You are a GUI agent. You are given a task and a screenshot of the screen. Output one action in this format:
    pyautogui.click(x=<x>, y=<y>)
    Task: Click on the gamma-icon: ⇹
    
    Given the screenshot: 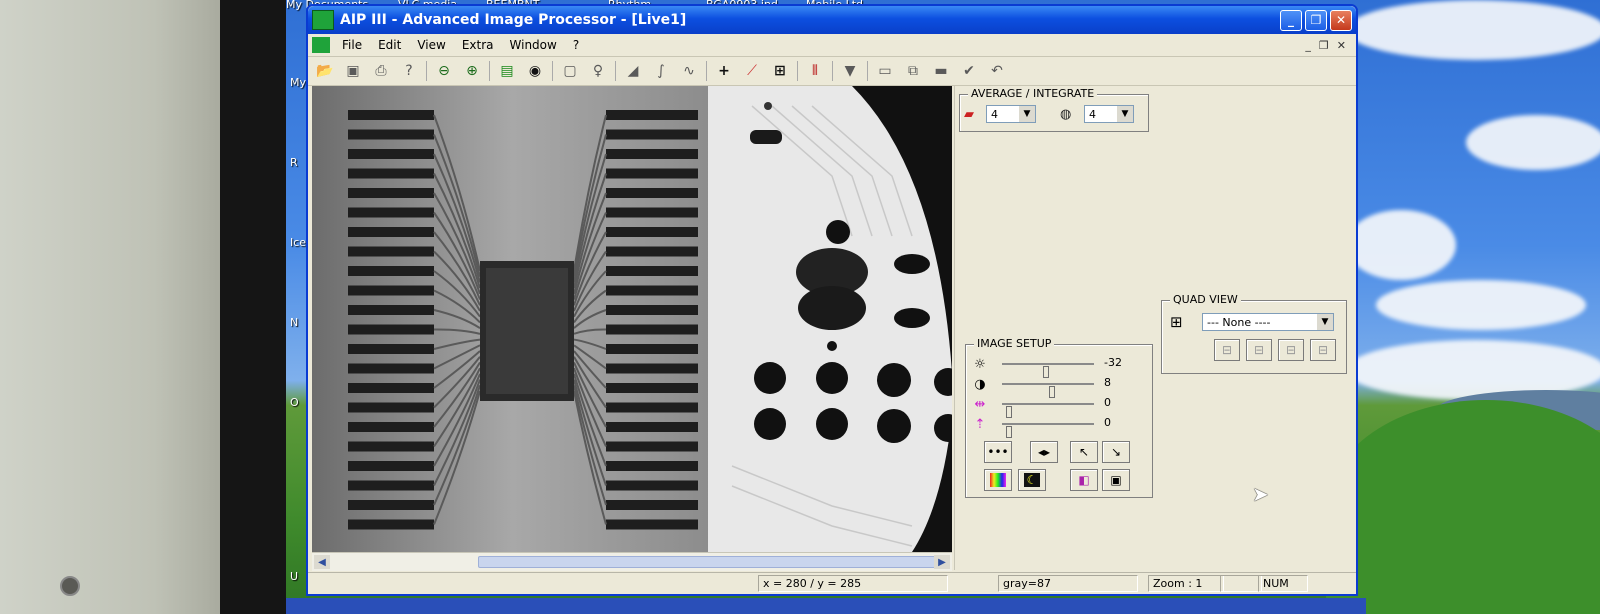 What is the action you would take?
    pyautogui.click(x=980, y=404)
    